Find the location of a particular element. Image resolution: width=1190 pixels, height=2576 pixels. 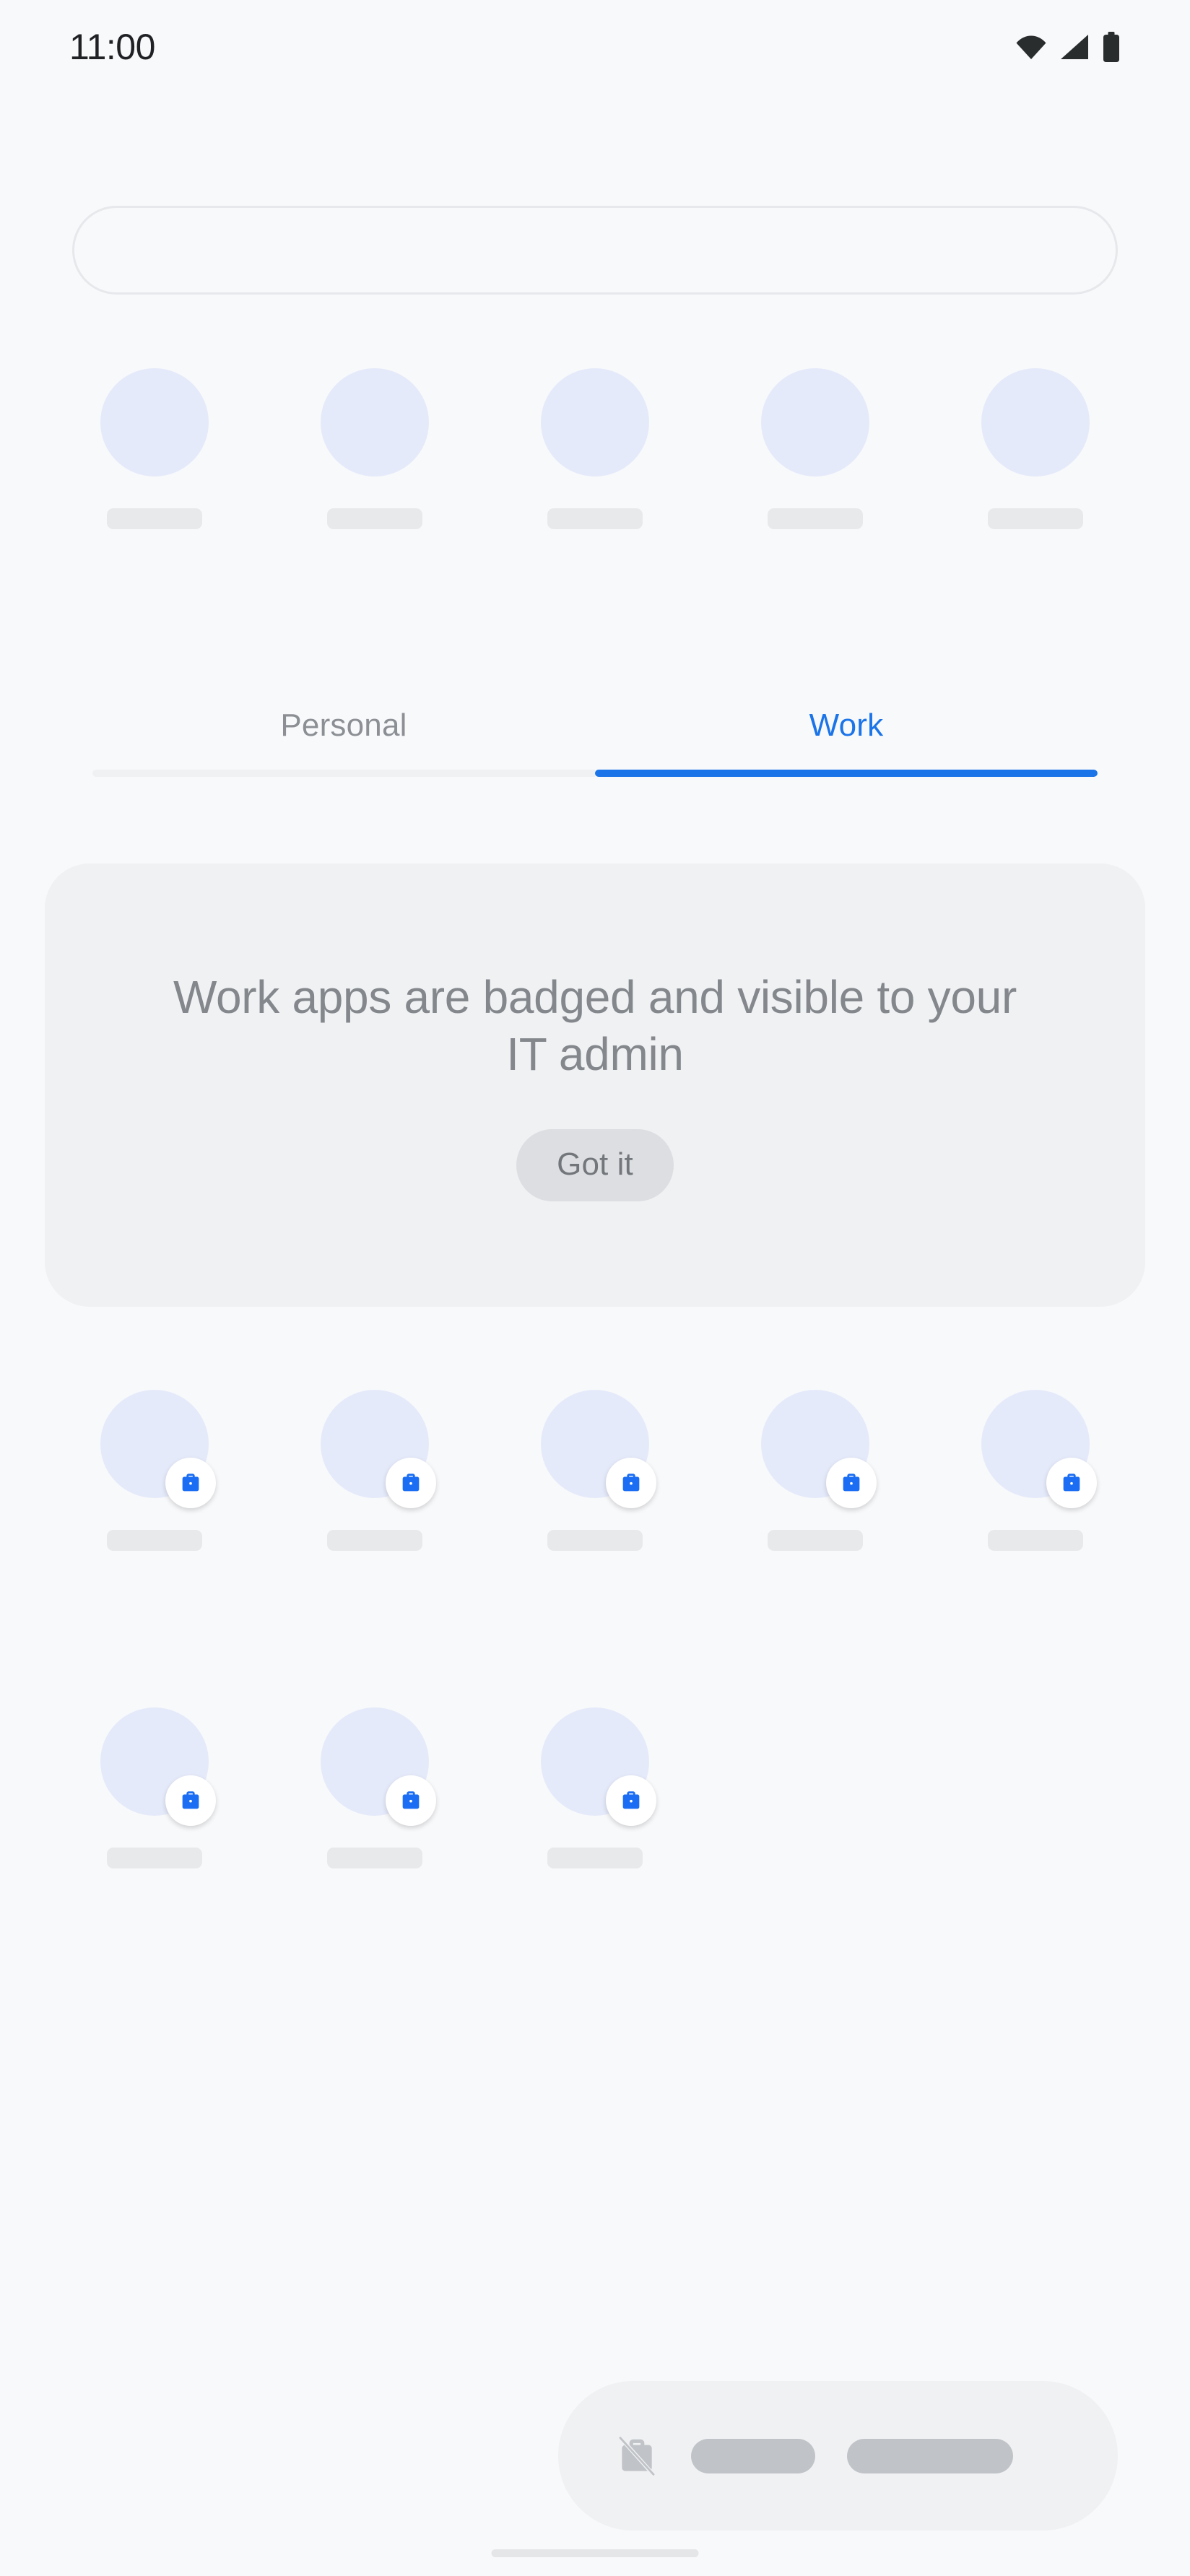

battery-icon is located at coordinates (1111, 47).